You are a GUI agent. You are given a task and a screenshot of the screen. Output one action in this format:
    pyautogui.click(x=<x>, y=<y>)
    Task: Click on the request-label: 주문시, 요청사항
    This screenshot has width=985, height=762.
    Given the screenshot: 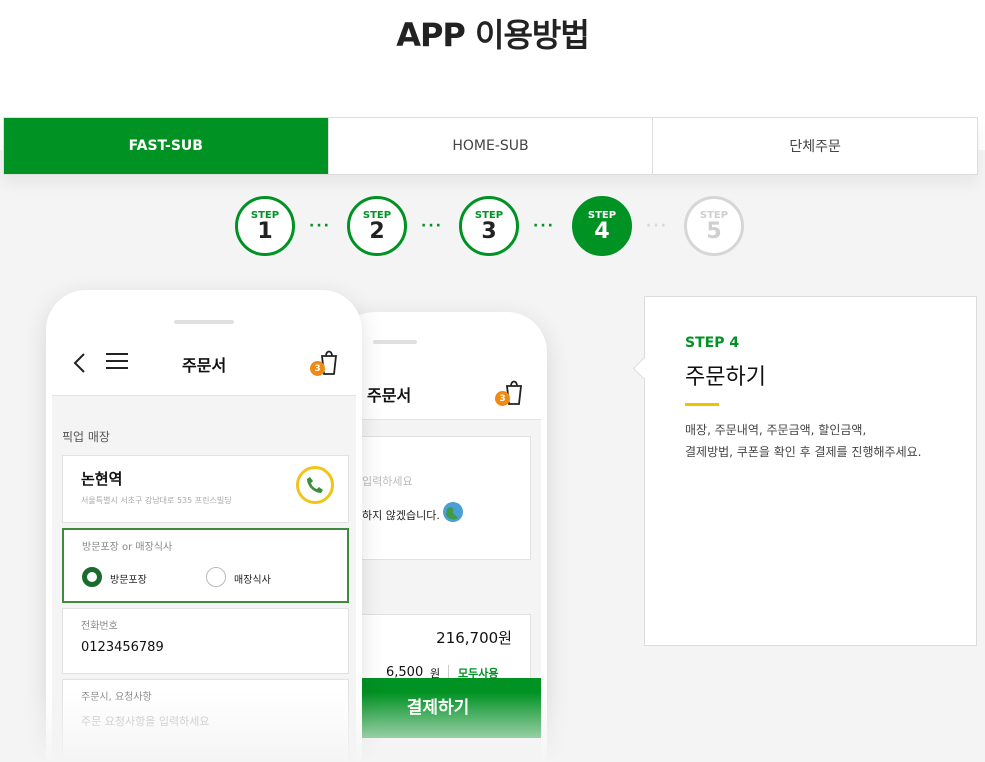 What is the action you would take?
    pyautogui.click(x=116, y=697)
    